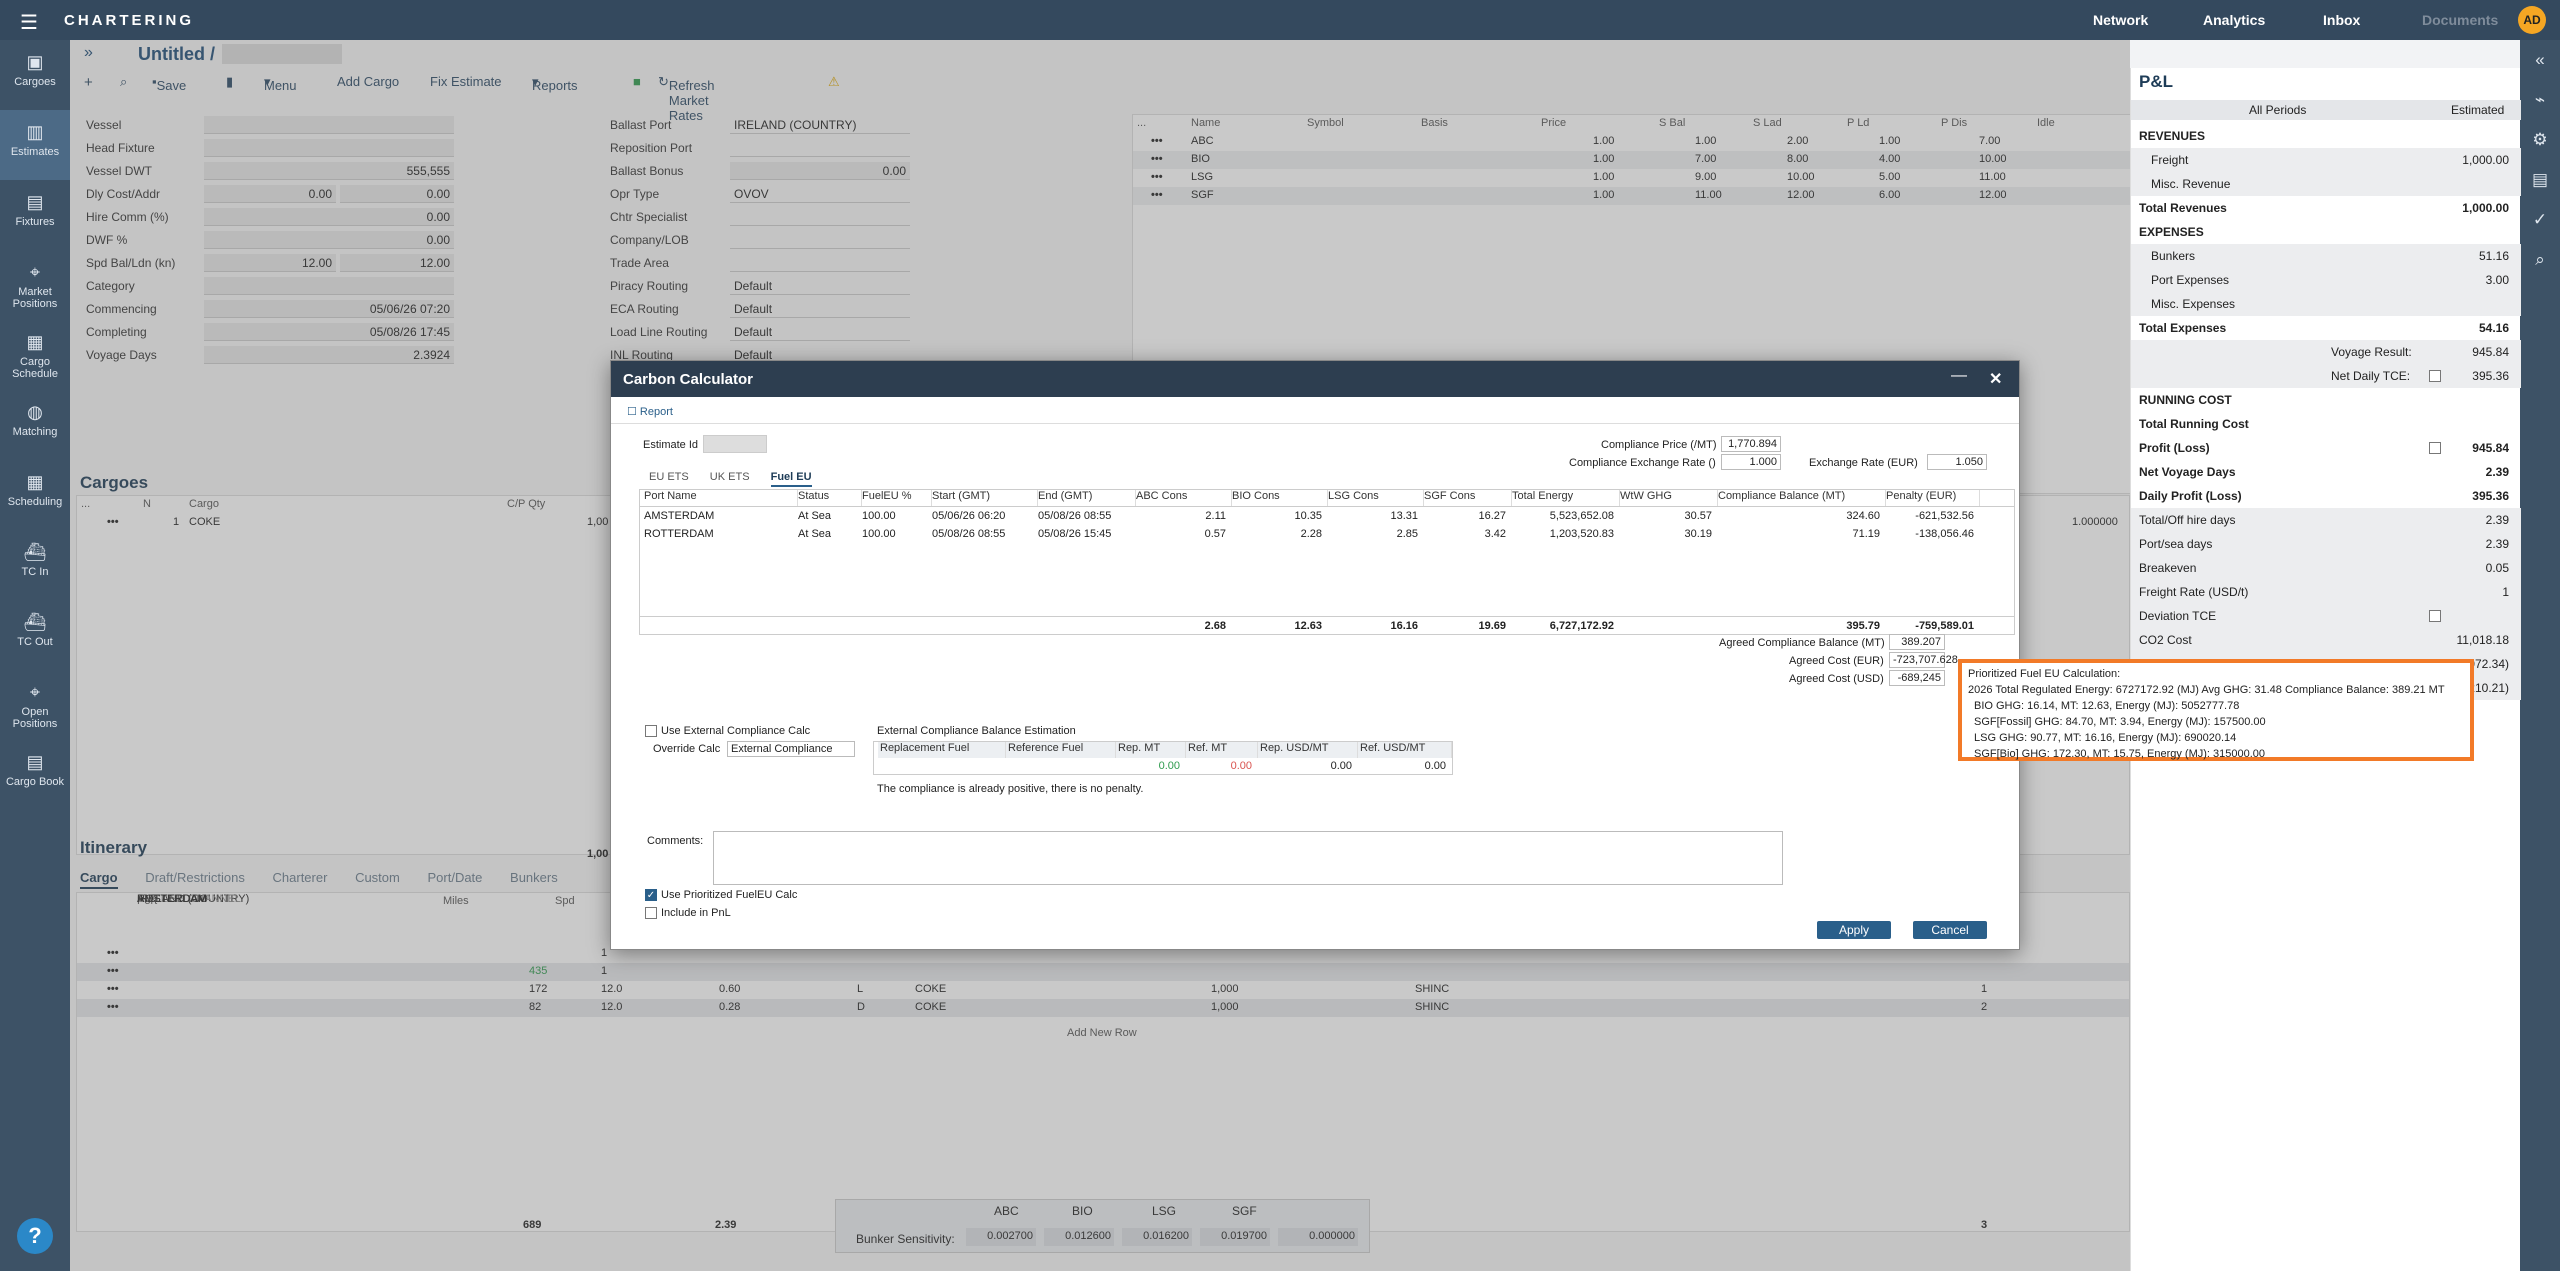 The width and height of the screenshot is (2560, 1271). Describe the element at coordinates (35, 215) in the screenshot. I see `nav-fixtures: ▤ Fixtures` at that location.